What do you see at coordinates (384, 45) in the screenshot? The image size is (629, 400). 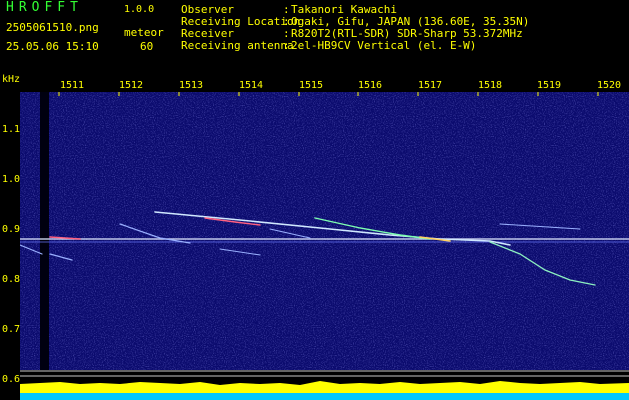 I see `antenna-value: 2el-HB9CV Vertical (el. E-W)` at bounding box center [384, 45].